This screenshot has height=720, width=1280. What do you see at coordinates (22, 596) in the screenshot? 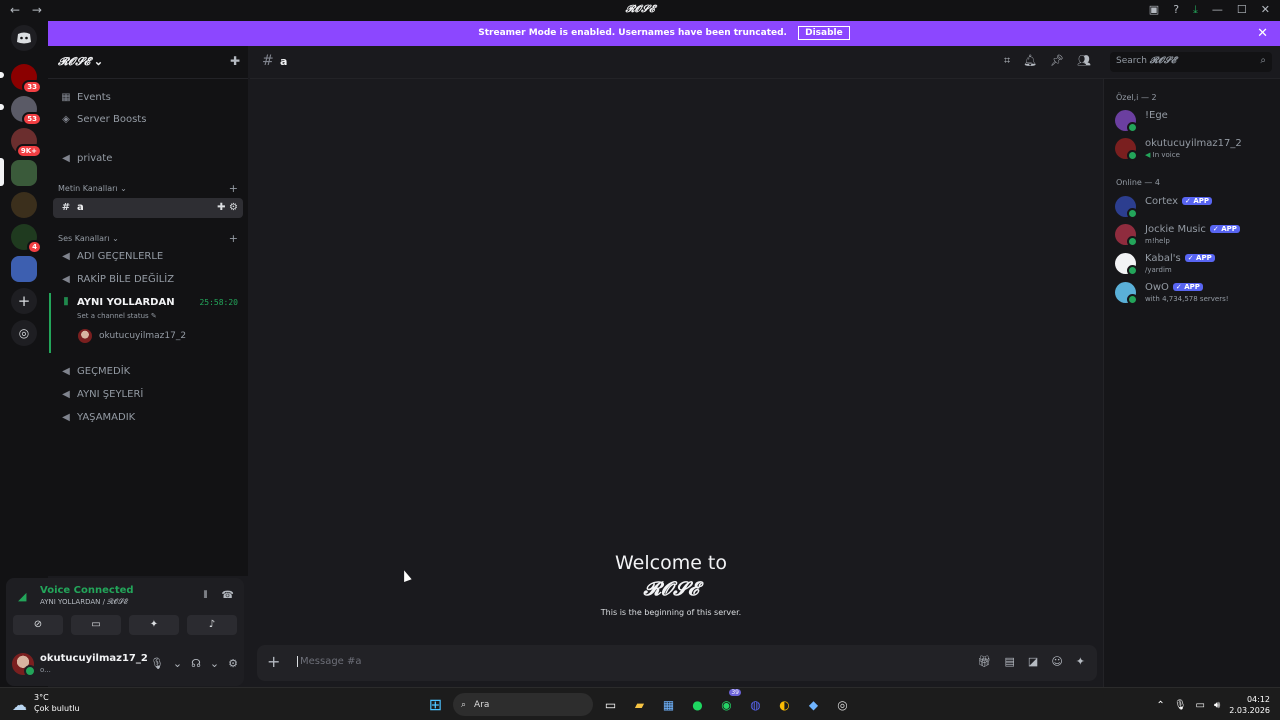
I see `signal-icon: ◢` at bounding box center [22, 596].